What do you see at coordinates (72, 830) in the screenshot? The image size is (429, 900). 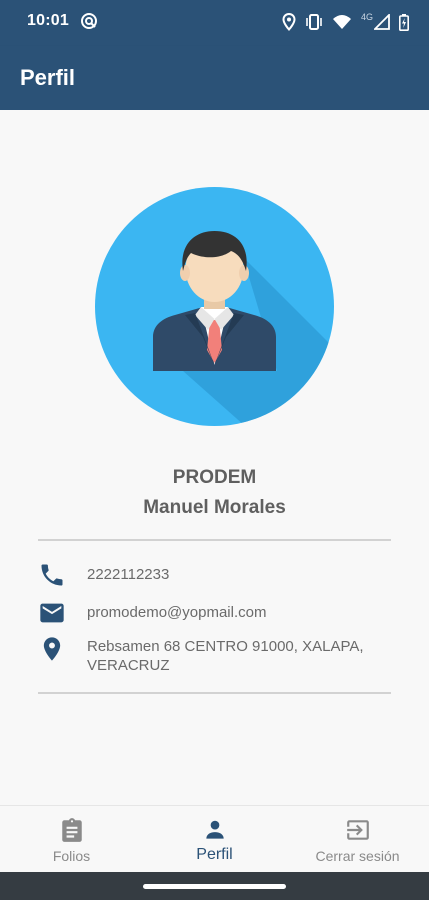 I see `clipboard-icon` at bounding box center [72, 830].